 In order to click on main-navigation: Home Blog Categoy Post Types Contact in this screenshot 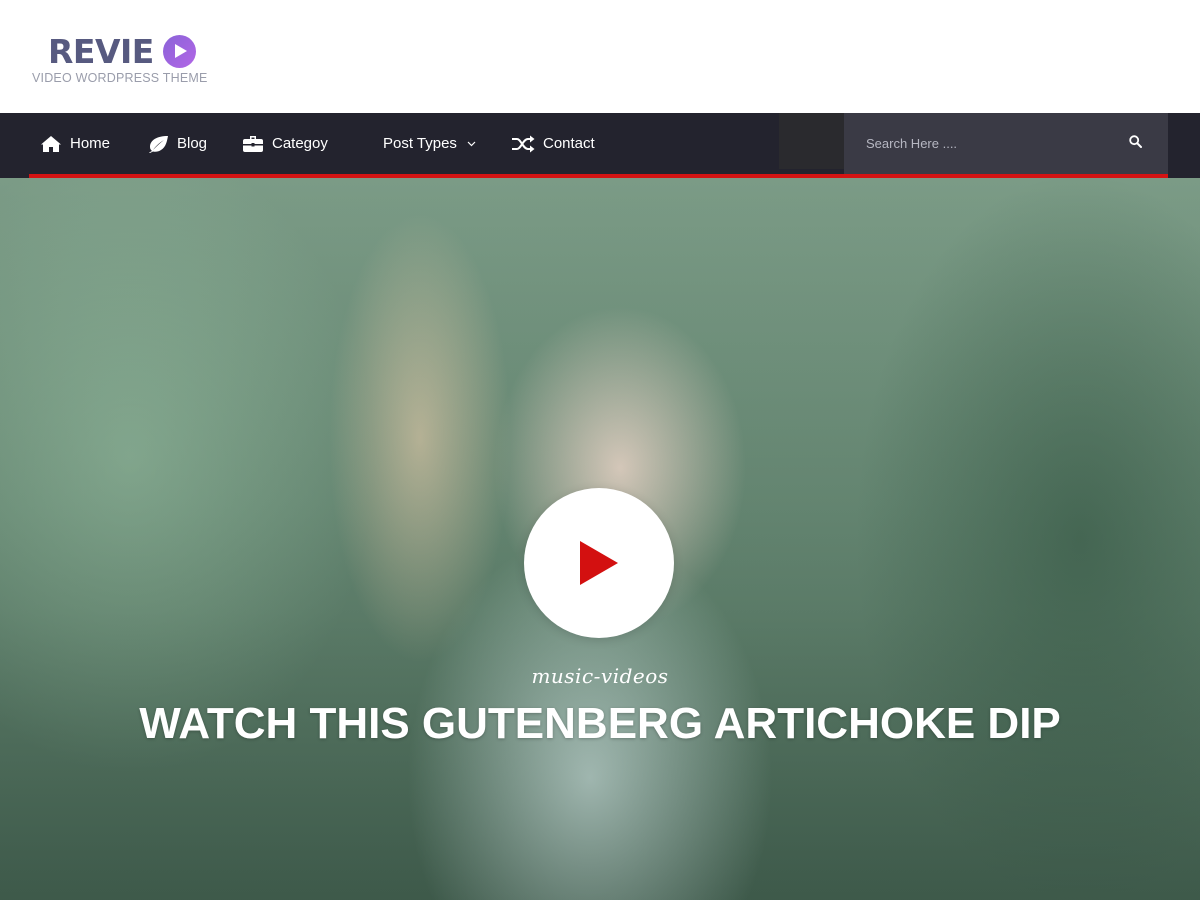, I will do `click(600, 145)`.